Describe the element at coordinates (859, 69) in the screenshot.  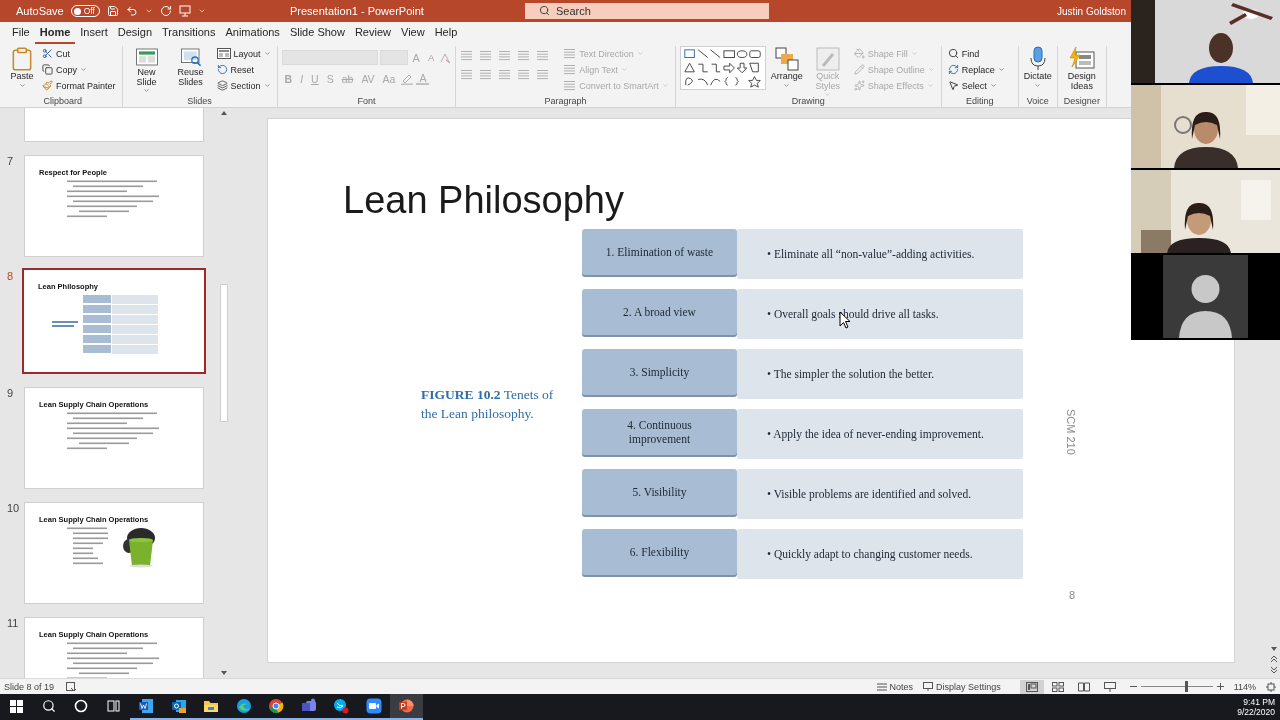
I see `pencil-icon` at that location.